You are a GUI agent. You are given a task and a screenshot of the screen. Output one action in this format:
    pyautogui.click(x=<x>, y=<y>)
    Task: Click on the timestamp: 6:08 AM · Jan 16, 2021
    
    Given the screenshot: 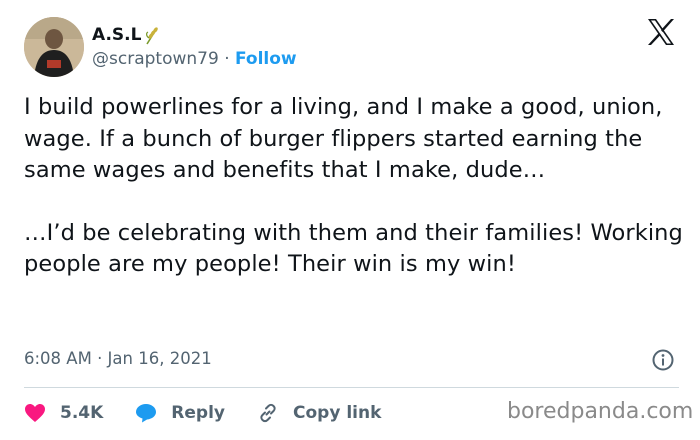 What is the action you would take?
    pyautogui.click(x=118, y=358)
    